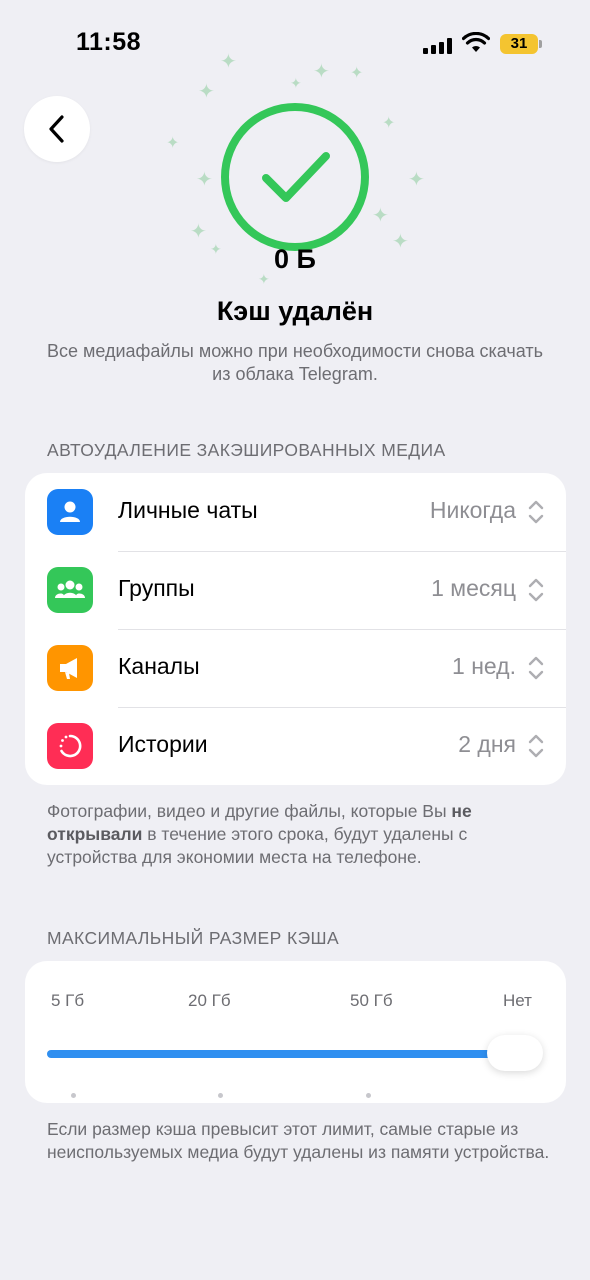 The image size is (590, 1280). I want to click on wifi-icon, so click(476, 42).